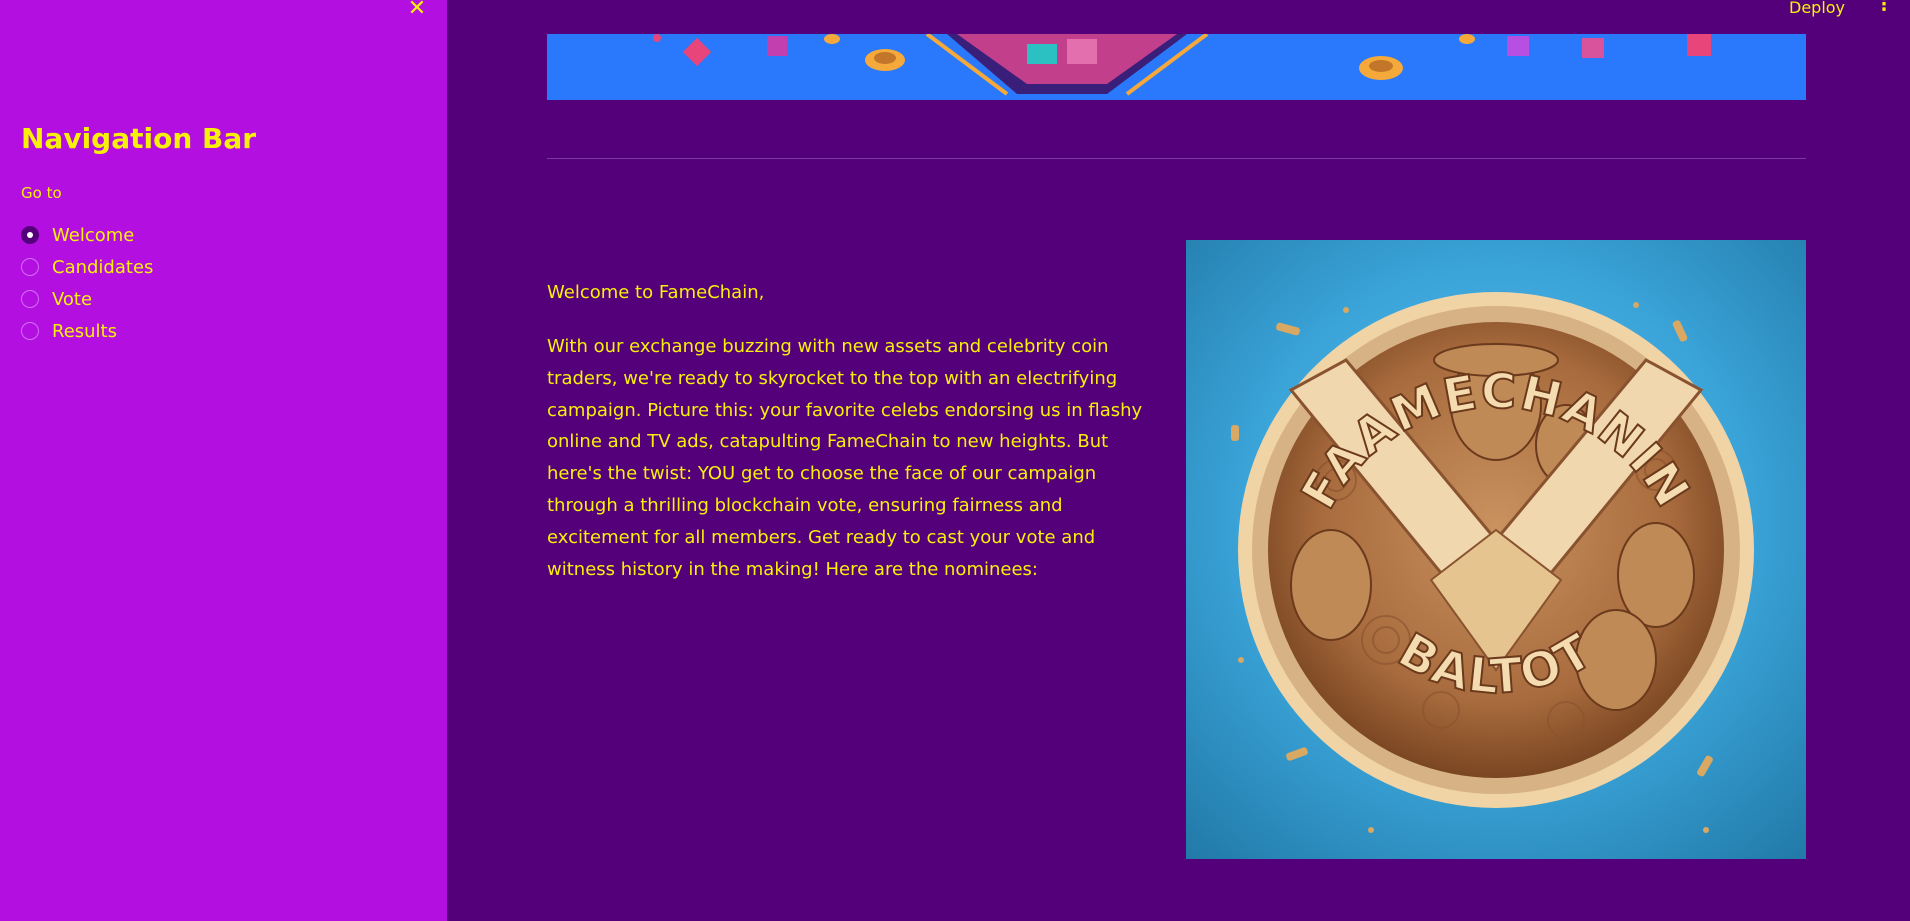 This screenshot has width=1910, height=921. Describe the element at coordinates (139, 138) in the screenshot. I see `sidebar-title: Navigation Bar` at that location.